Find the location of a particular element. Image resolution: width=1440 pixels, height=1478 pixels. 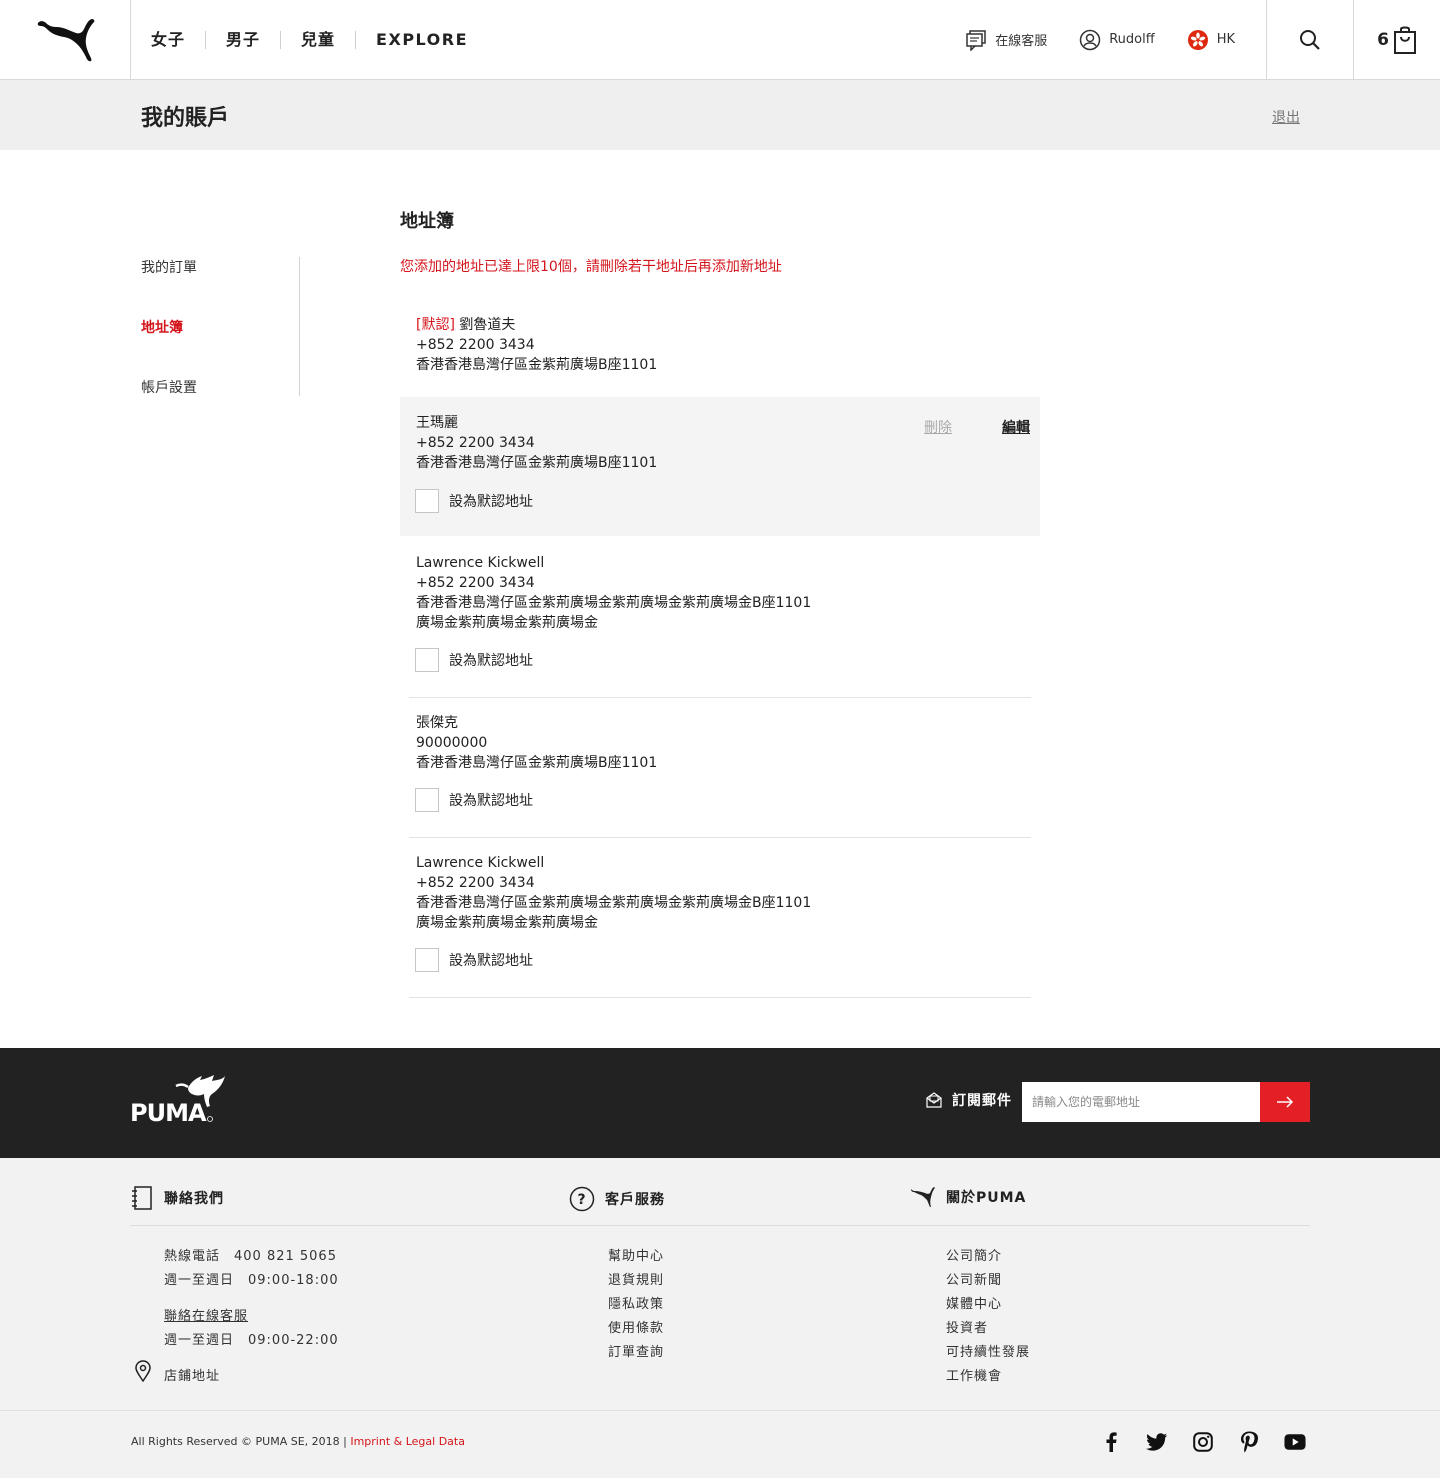

address-card: 張傑克 90000000 香港香港島灣仔區金紫荊廣場B座1101 設為默認地址 is located at coordinates (720, 767).